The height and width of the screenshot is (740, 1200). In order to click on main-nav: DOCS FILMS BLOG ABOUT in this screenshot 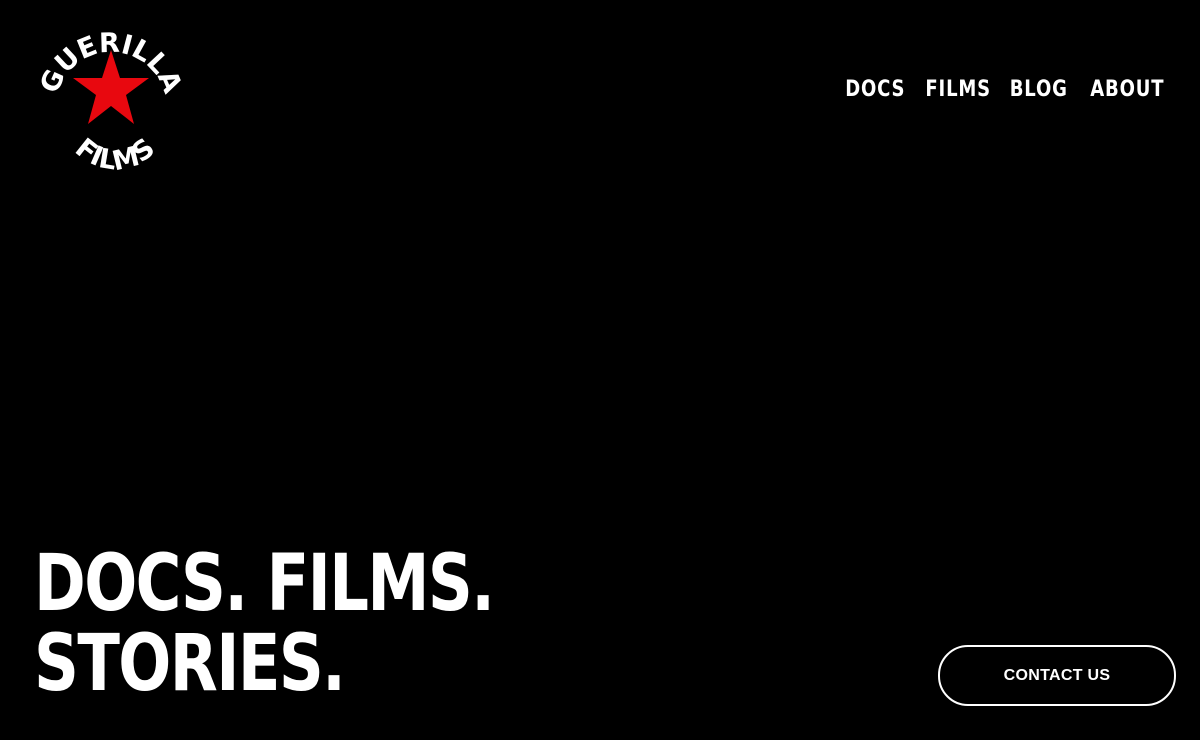, I will do `click(1001, 89)`.